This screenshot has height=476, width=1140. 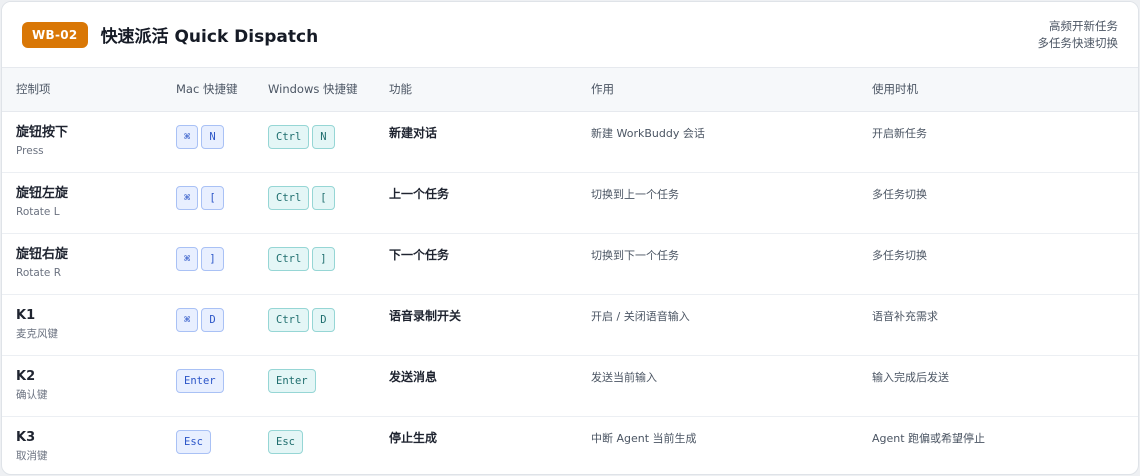 What do you see at coordinates (731, 386) in the screenshot?
I see `effect-cell: 发送当前输入` at bounding box center [731, 386].